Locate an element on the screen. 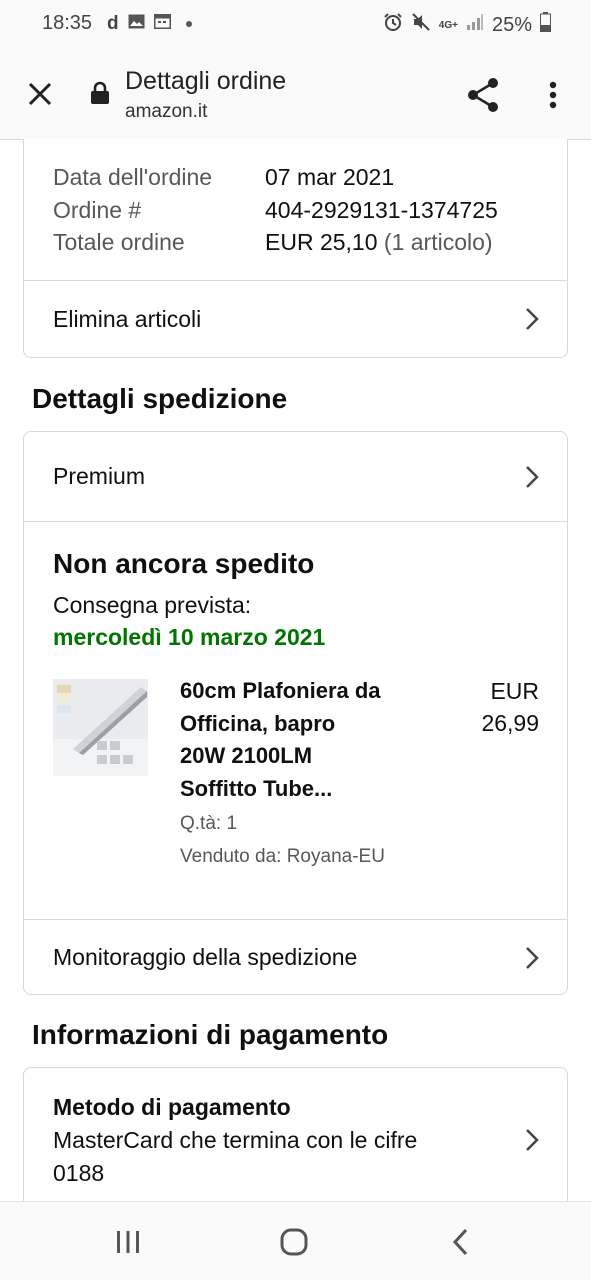 This screenshot has height=1280, width=591. more-menu-button is located at coordinates (553, 95).